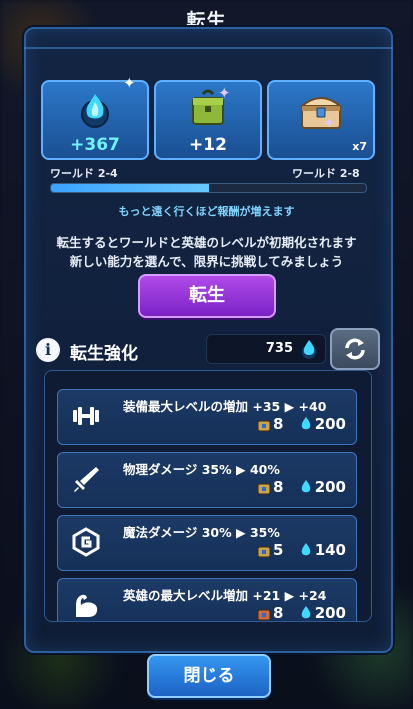 The image size is (413, 709). Describe the element at coordinates (225, 406) in the screenshot. I see `upgrade-name: 装備最大レベルの増加 +35 ▶ +40` at that location.